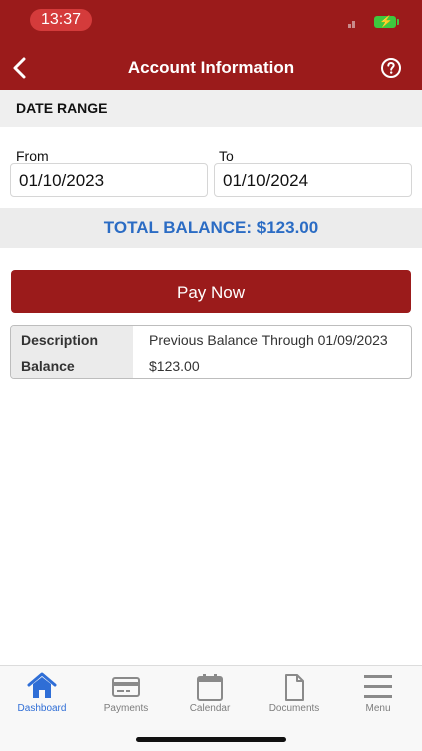  Describe the element at coordinates (126, 708) in the screenshot. I see `tab-label-payments: Payments` at that location.